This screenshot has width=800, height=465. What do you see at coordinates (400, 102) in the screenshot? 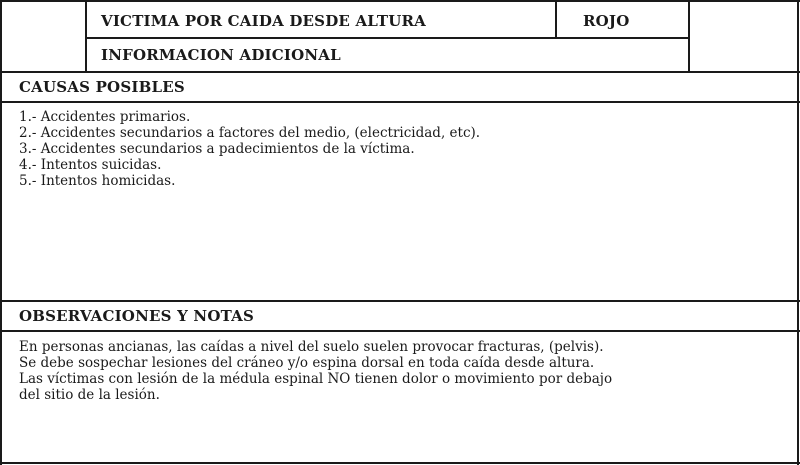
I see `causes-heading-rule` at bounding box center [400, 102].